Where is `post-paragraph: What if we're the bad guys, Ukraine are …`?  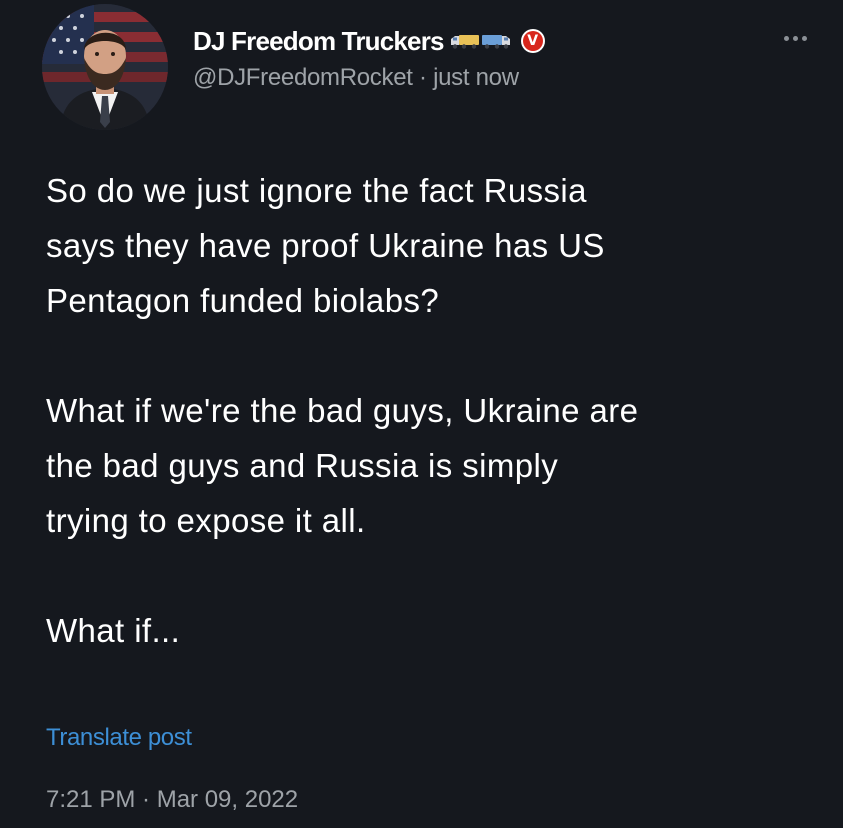
post-paragraph: What if we're the bad guys, Ukraine are … is located at coordinates (342, 465).